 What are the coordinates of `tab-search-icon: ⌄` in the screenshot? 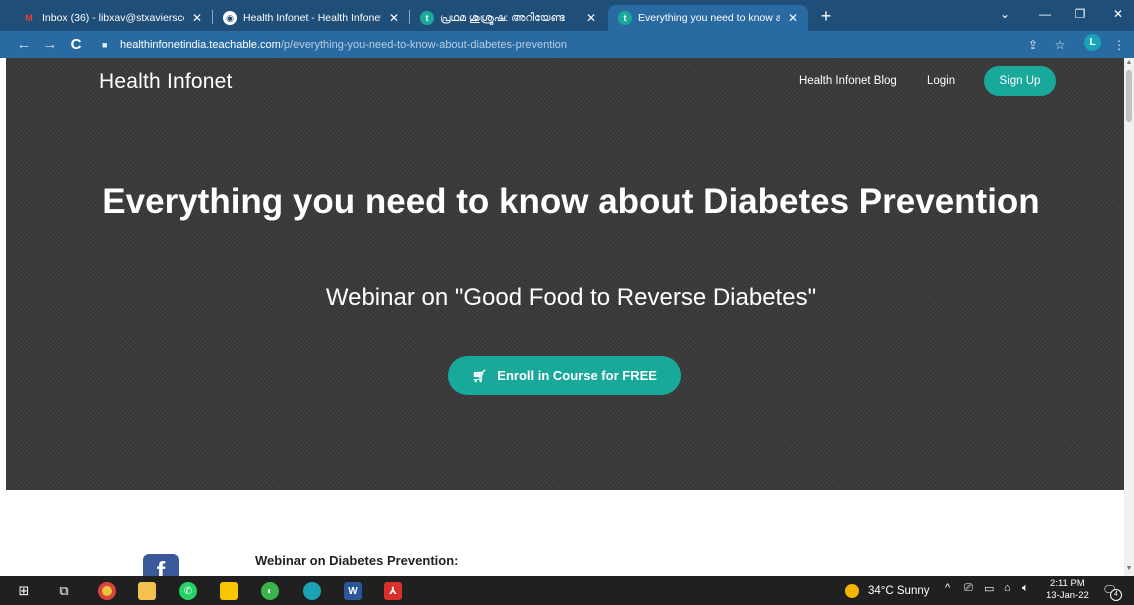 It's located at (1005, 14).